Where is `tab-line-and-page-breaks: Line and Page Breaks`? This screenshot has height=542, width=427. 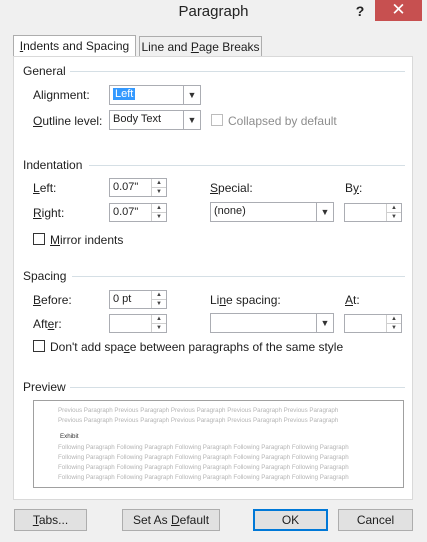
tab-line-and-page-breaks: Line and Page Breaks is located at coordinates (200, 47).